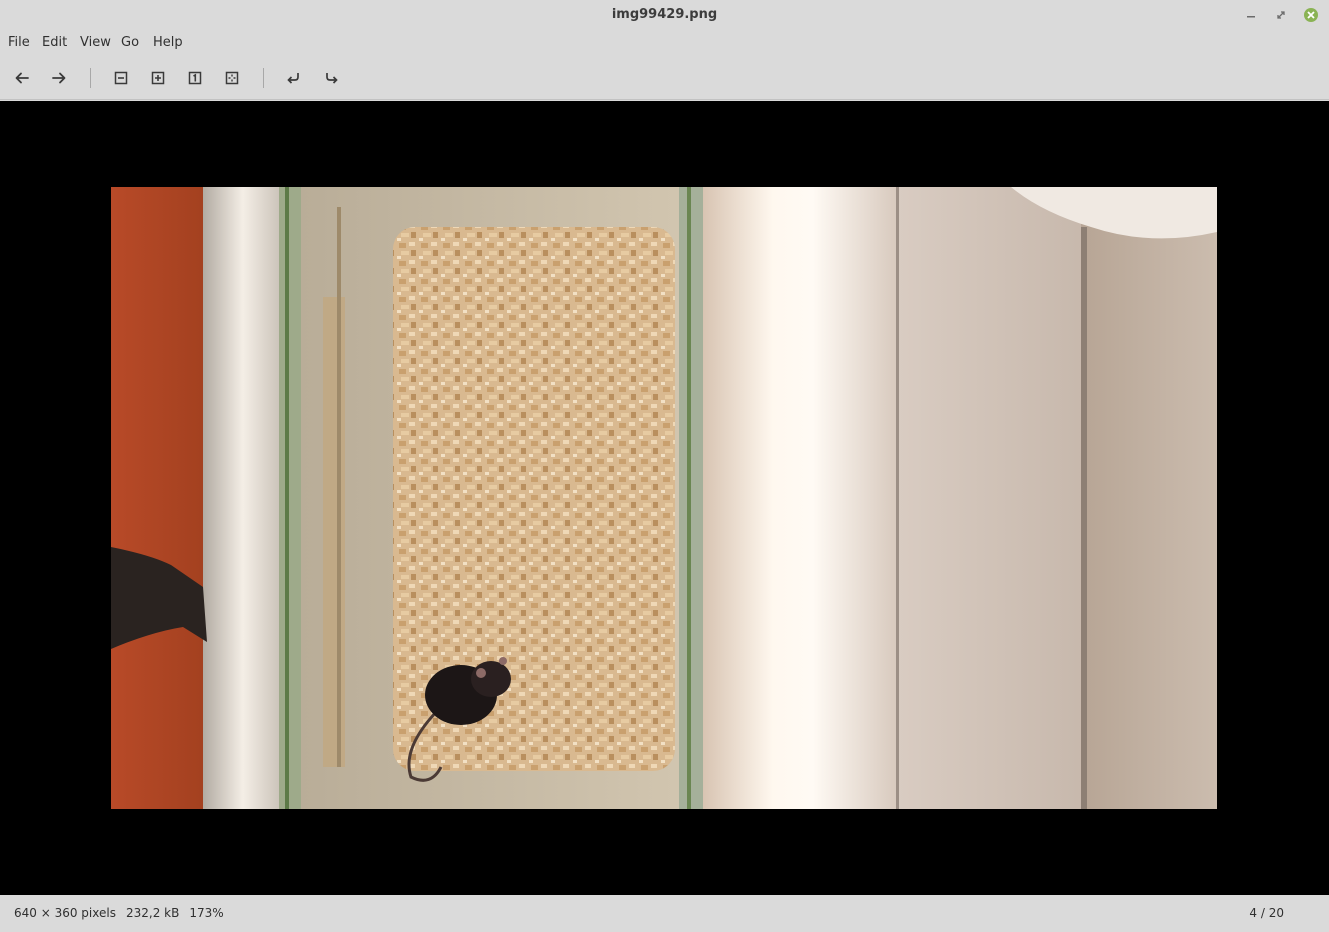  What do you see at coordinates (1266, 913) in the screenshot?
I see `image-position: 4 / 20` at bounding box center [1266, 913].